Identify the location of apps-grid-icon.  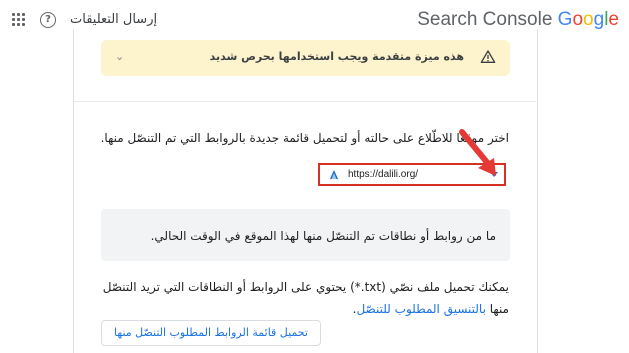
(19, 20).